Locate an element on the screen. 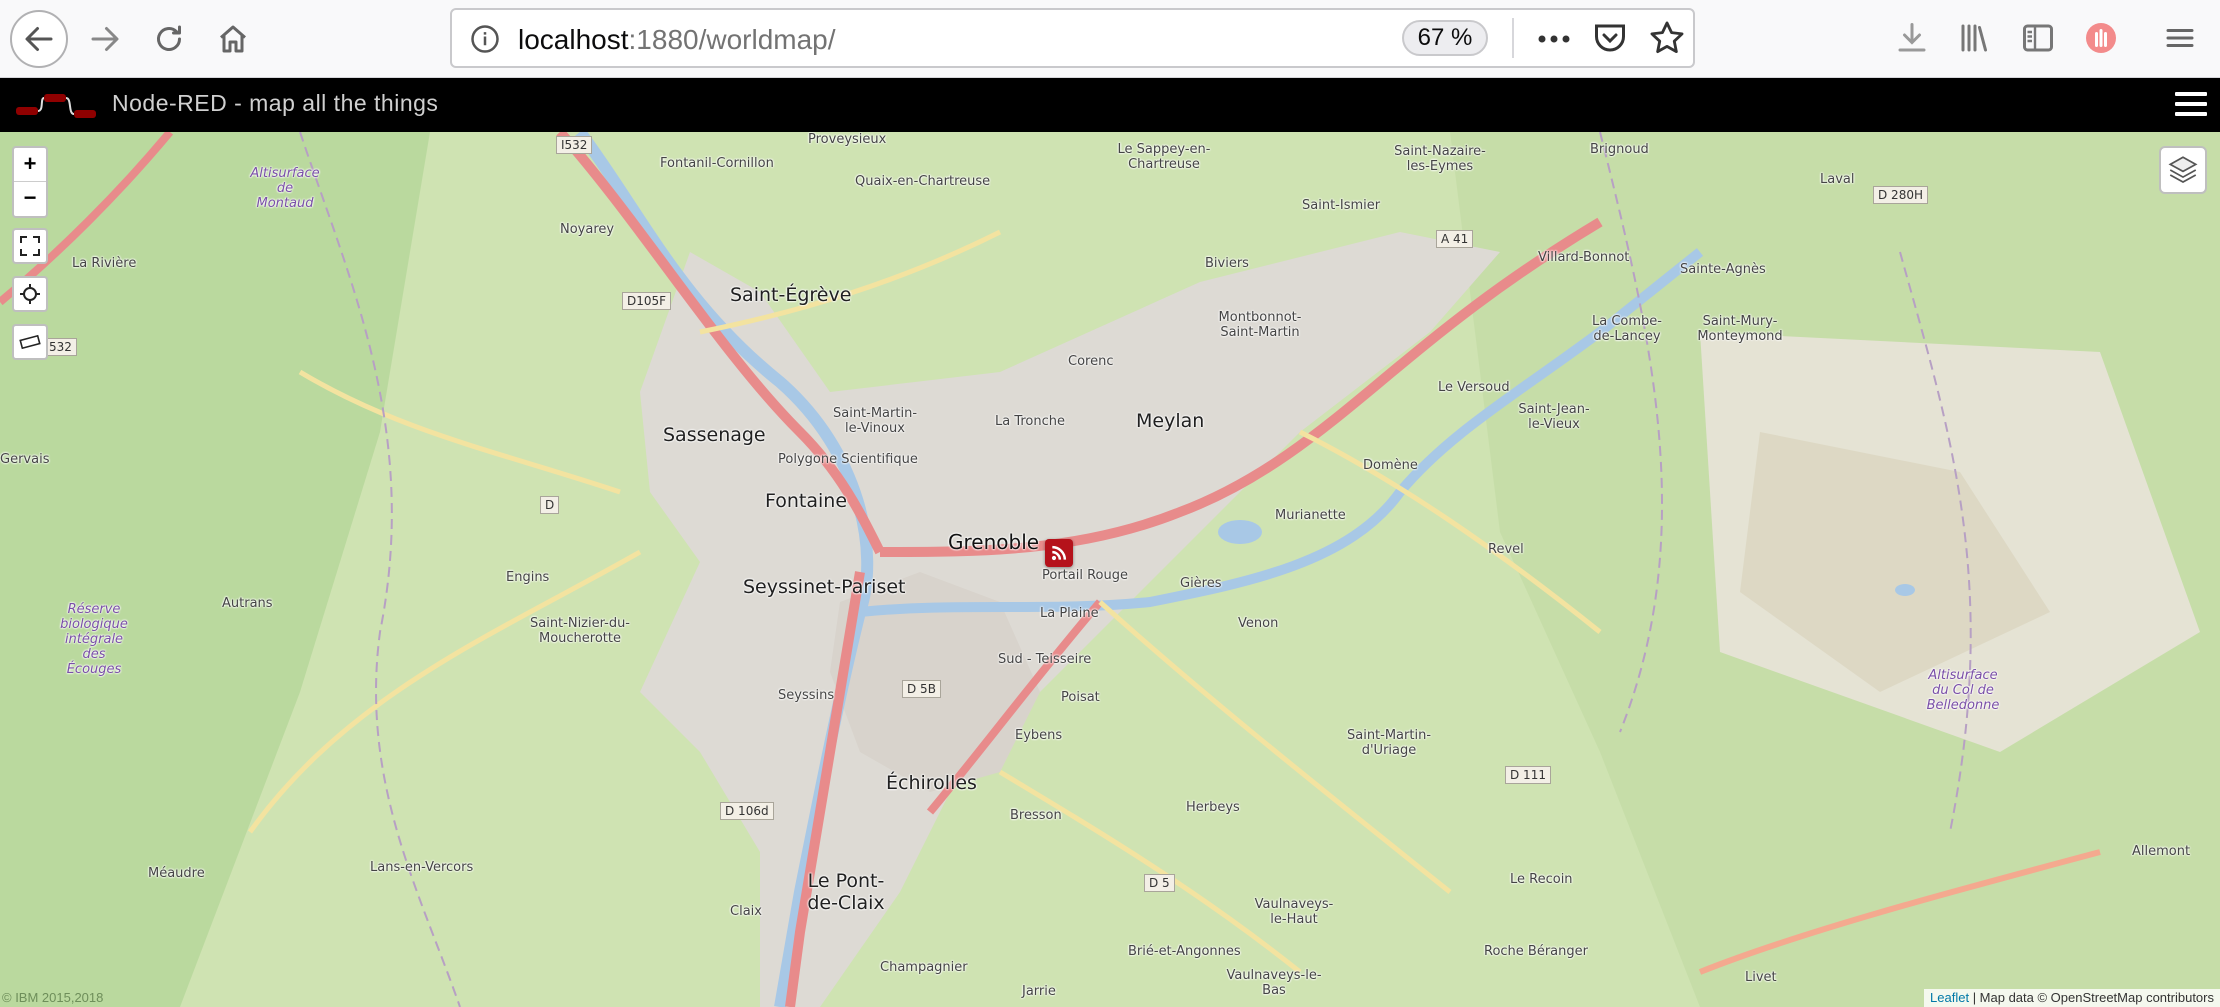 This screenshot has width=2220, height=1007. place-label: Allemont is located at coordinates (2161, 851).